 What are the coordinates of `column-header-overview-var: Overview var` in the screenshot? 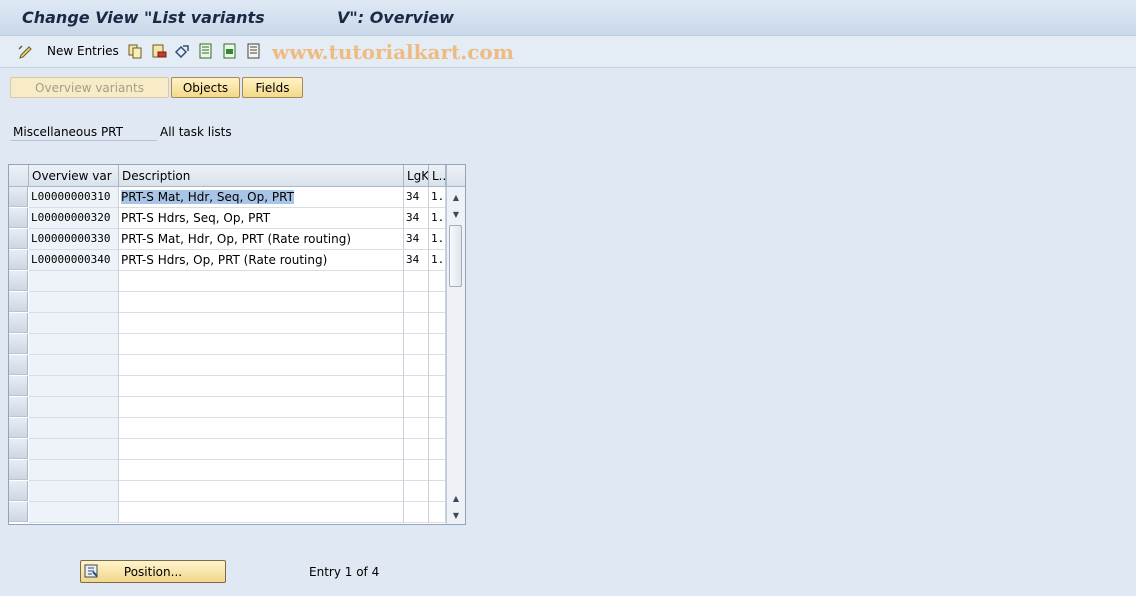 It's located at (74, 176).